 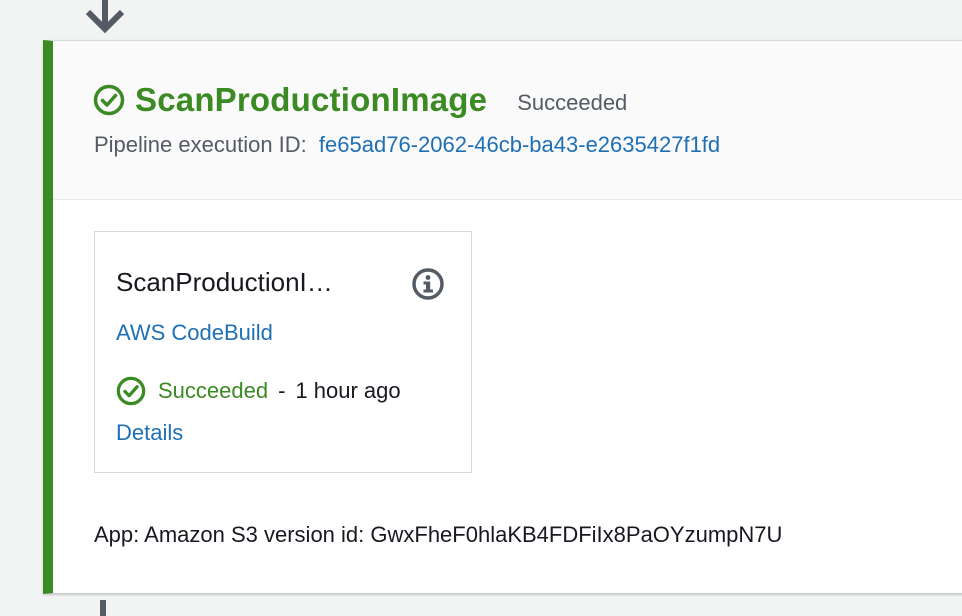 What do you see at coordinates (149, 433) in the screenshot?
I see `details-link: Details` at bounding box center [149, 433].